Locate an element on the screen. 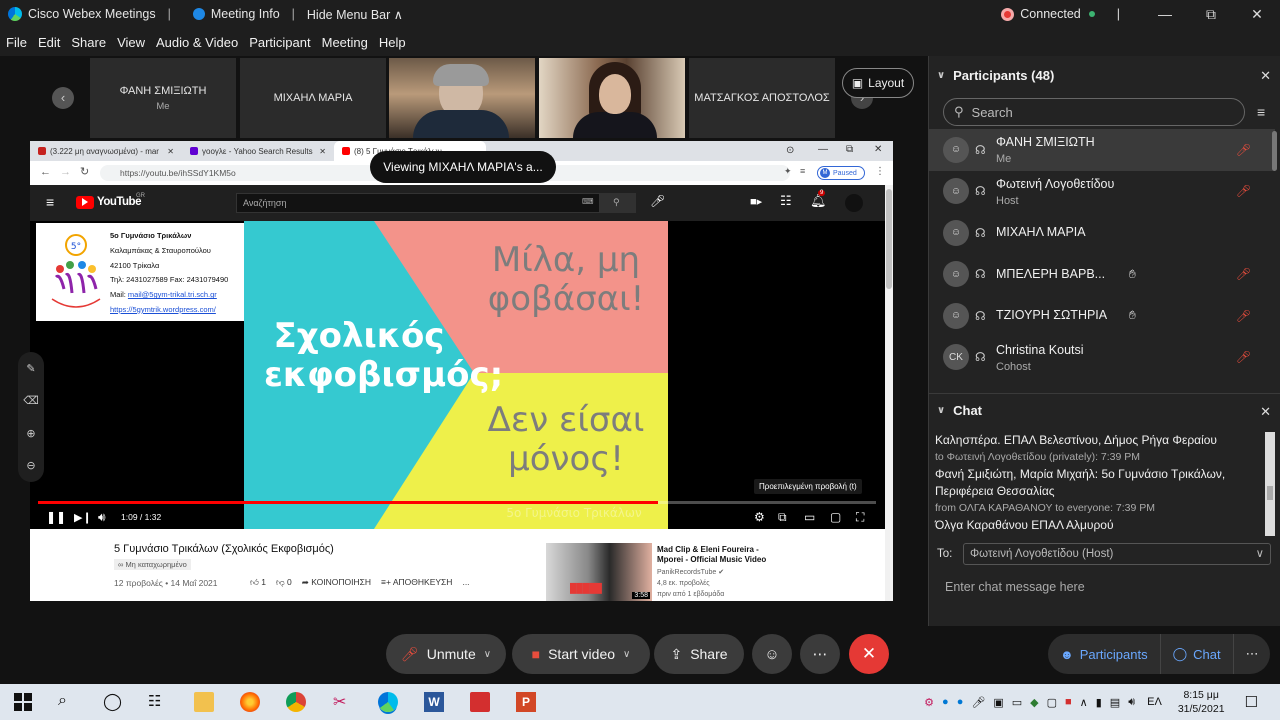 This screenshot has width=1280, height=720. more-panels-button: ⋯ is located at coordinates (1252, 654).